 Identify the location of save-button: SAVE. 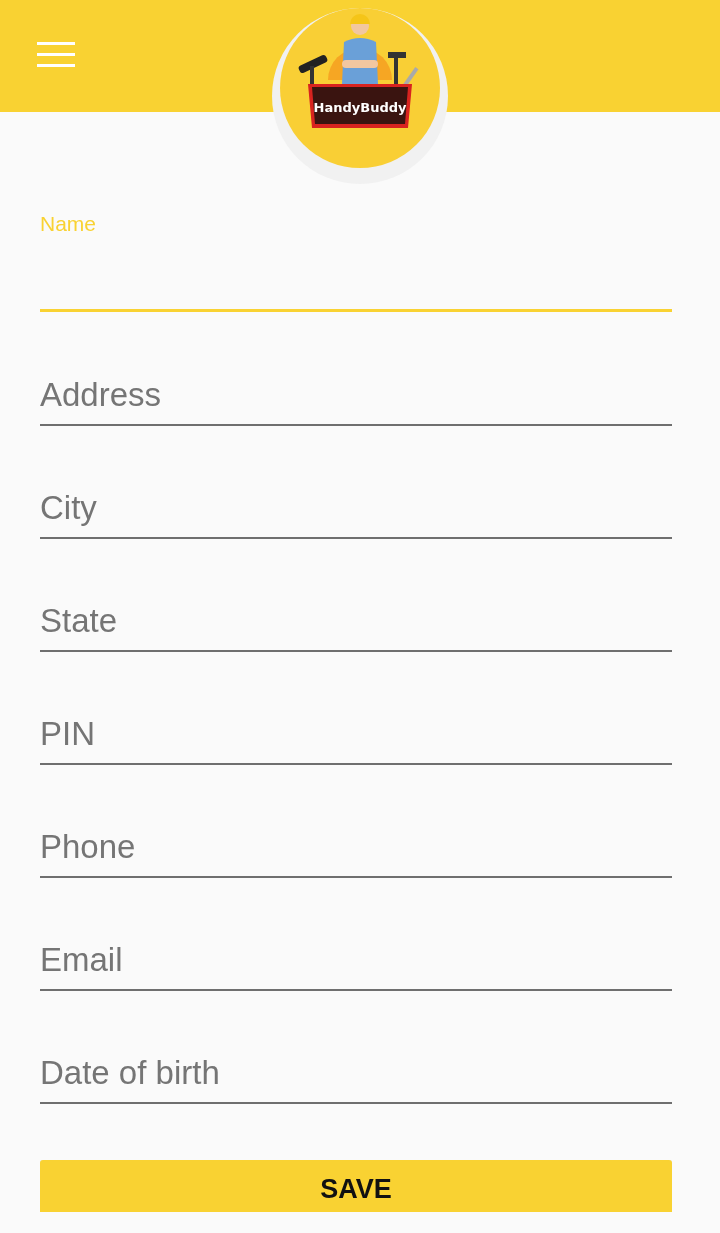
(356, 1186).